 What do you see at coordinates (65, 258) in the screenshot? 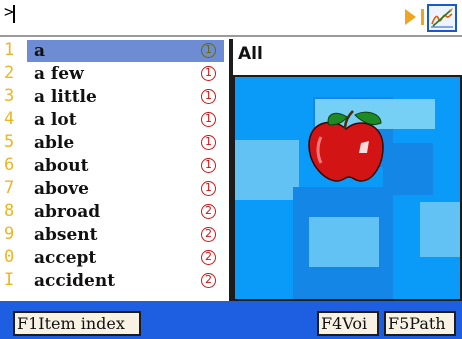
I see `item-word: accept` at bounding box center [65, 258].